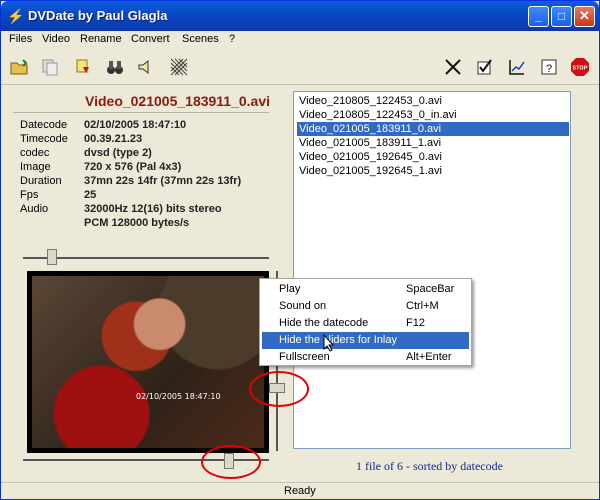 This screenshot has height=500, width=600. I want to click on menu-convert: Convert, so click(150, 39).